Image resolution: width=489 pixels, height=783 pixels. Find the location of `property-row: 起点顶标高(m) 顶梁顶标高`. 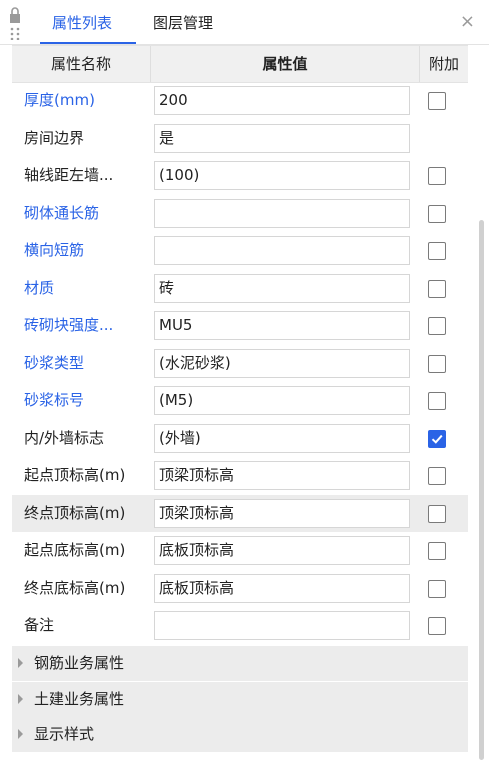

property-row: 起点顶标高(m) 顶梁顶标高 is located at coordinates (240, 475).